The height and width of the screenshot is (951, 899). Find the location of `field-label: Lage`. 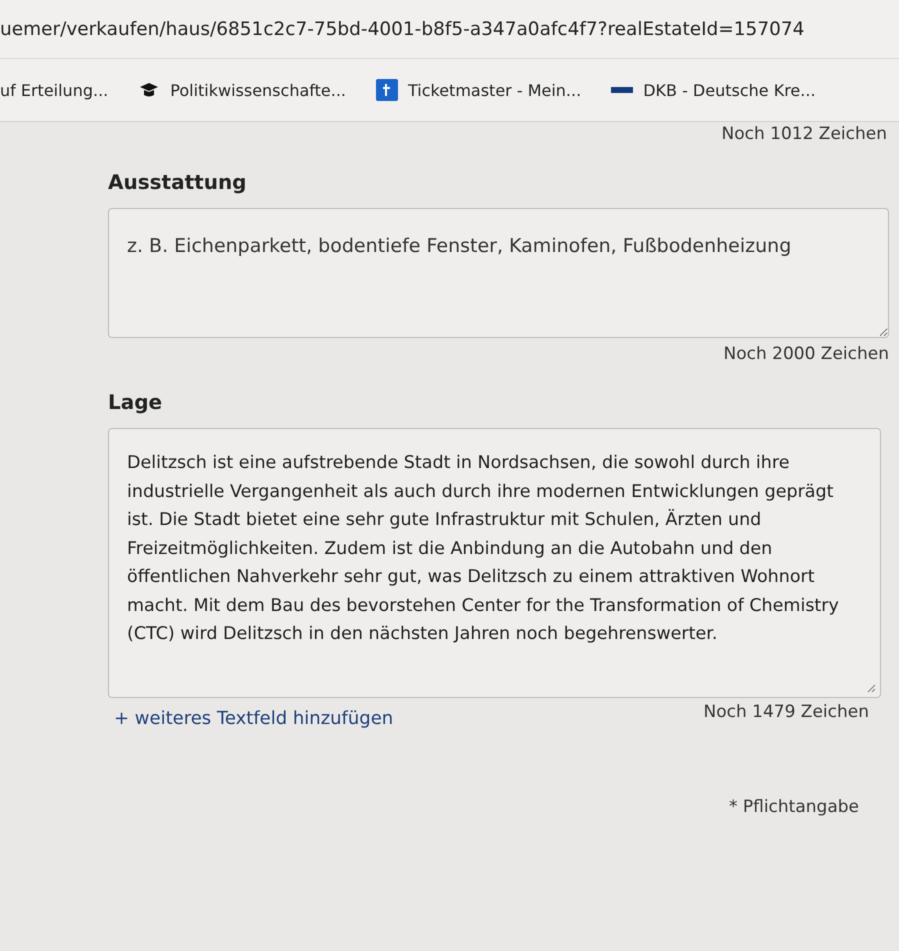

field-label: Lage is located at coordinates (136, 402).